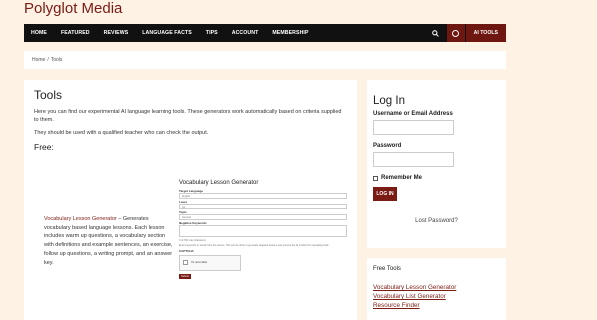 This screenshot has height=320, width=597. What do you see at coordinates (245, 33) in the screenshot?
I see `nav-item-account: ACCOUNT` at bounding box center [245, 33].